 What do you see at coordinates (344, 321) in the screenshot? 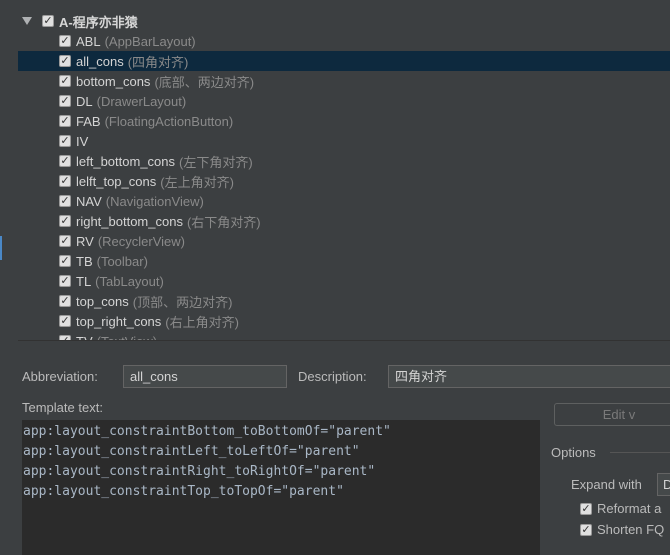
I see `template-item-row: ✓ top_right_cons (右上角对齐)` at bounding box center [344, 321].